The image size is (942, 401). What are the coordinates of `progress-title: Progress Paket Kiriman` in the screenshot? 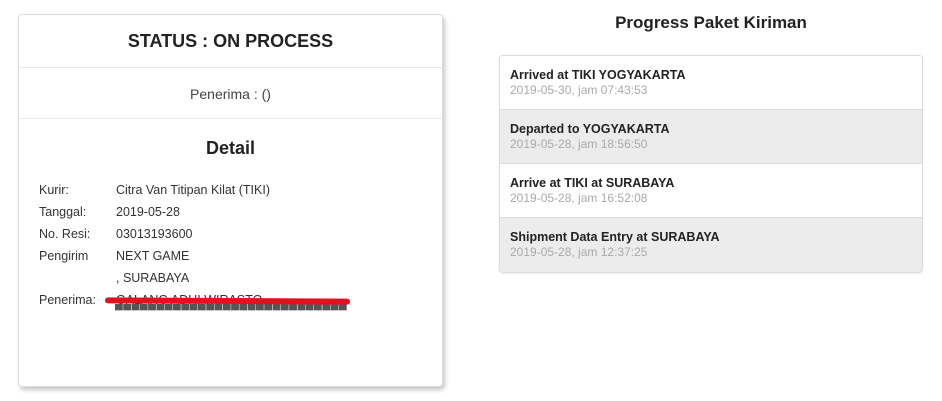 It's located at (711, 22).